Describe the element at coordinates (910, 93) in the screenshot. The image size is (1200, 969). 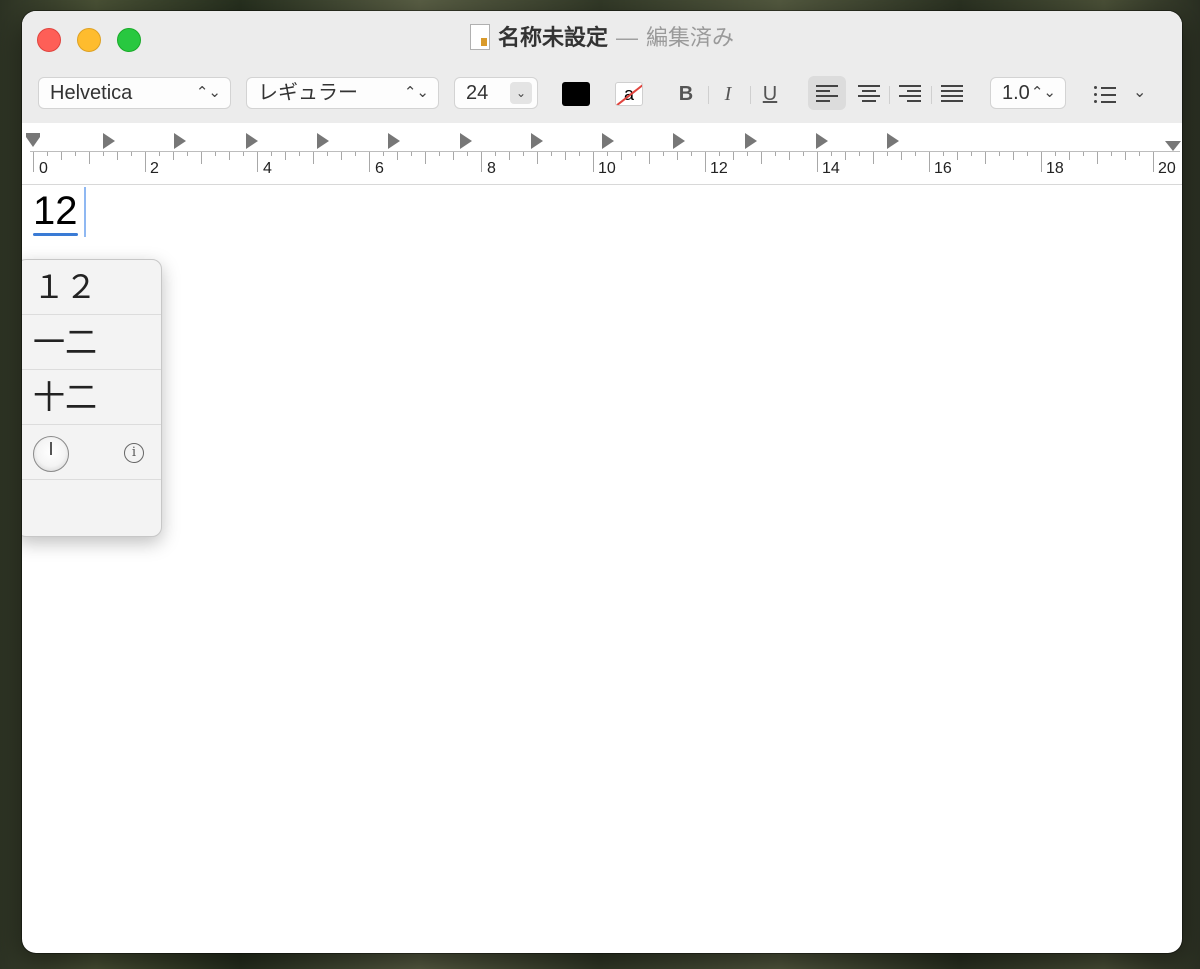
I see `align-right-icon` at that location.